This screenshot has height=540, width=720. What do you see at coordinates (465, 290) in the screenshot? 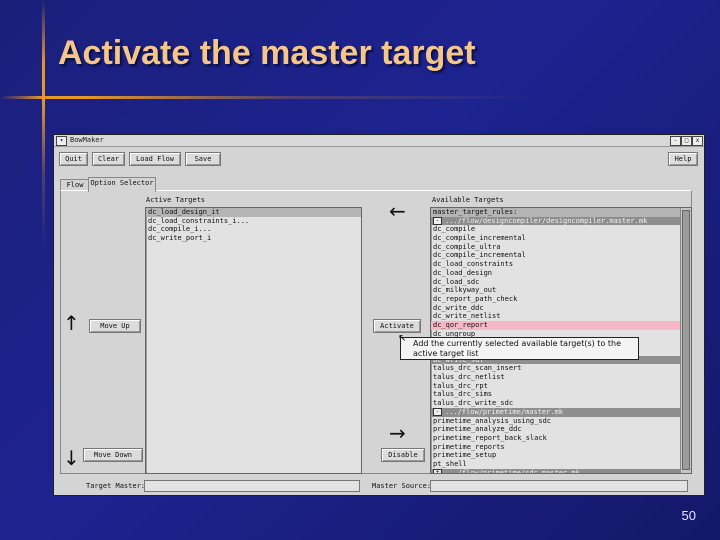
I see `available-target-label: dc_milkyway_out` at bounding box center [465, 290].